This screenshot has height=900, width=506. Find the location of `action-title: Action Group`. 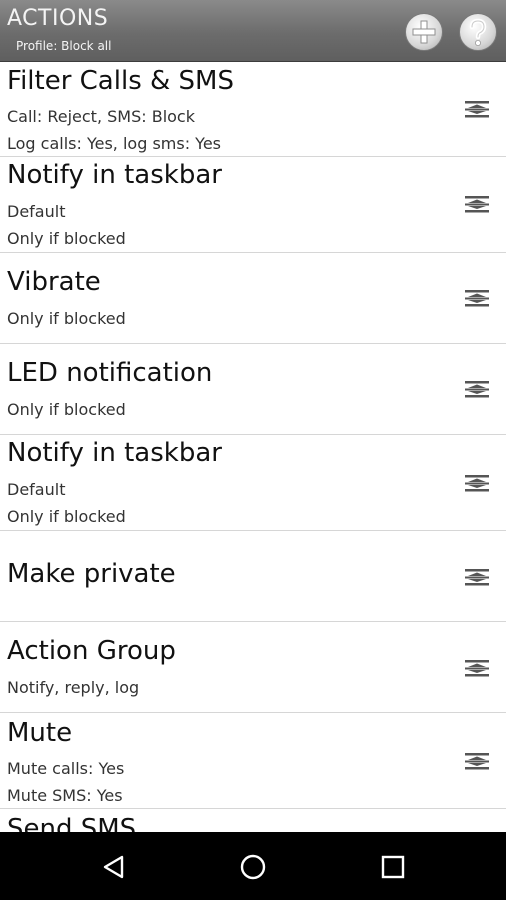

action-title: Action Group is located at coordinates (91, 651).